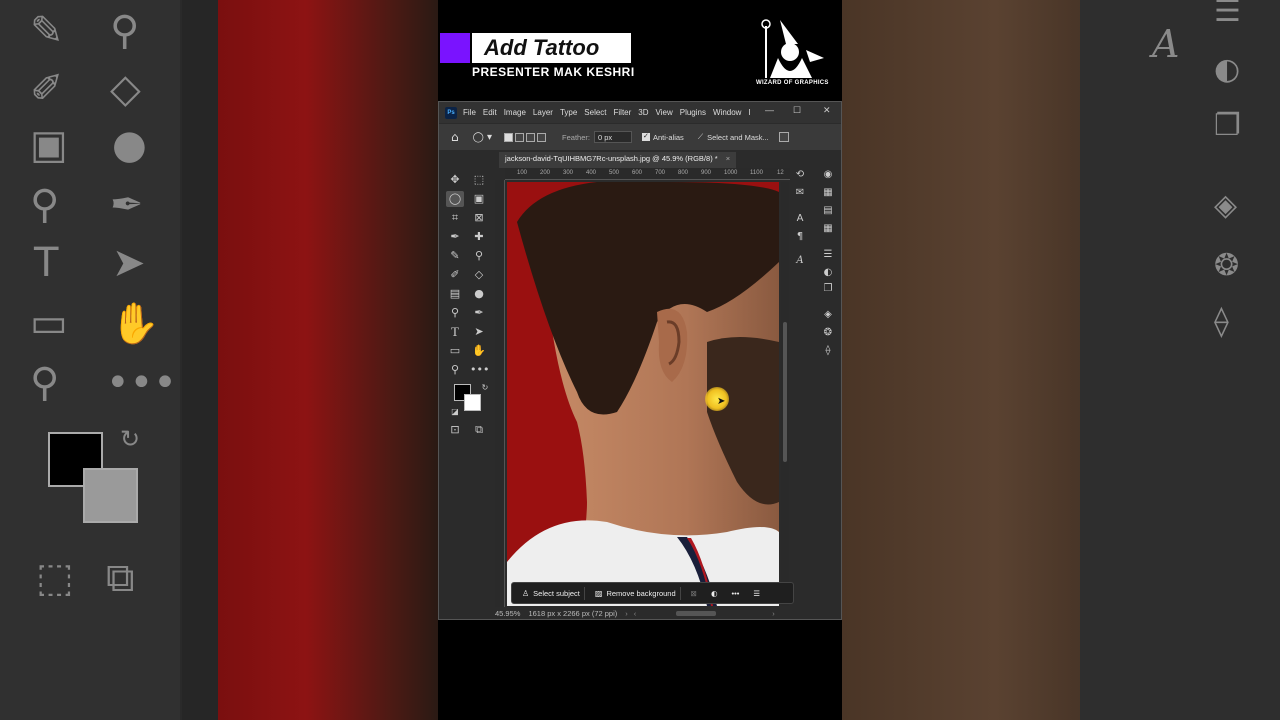 The image size is (1280, 720). I want to click on comments-icon: ✉, so click(800, 193).